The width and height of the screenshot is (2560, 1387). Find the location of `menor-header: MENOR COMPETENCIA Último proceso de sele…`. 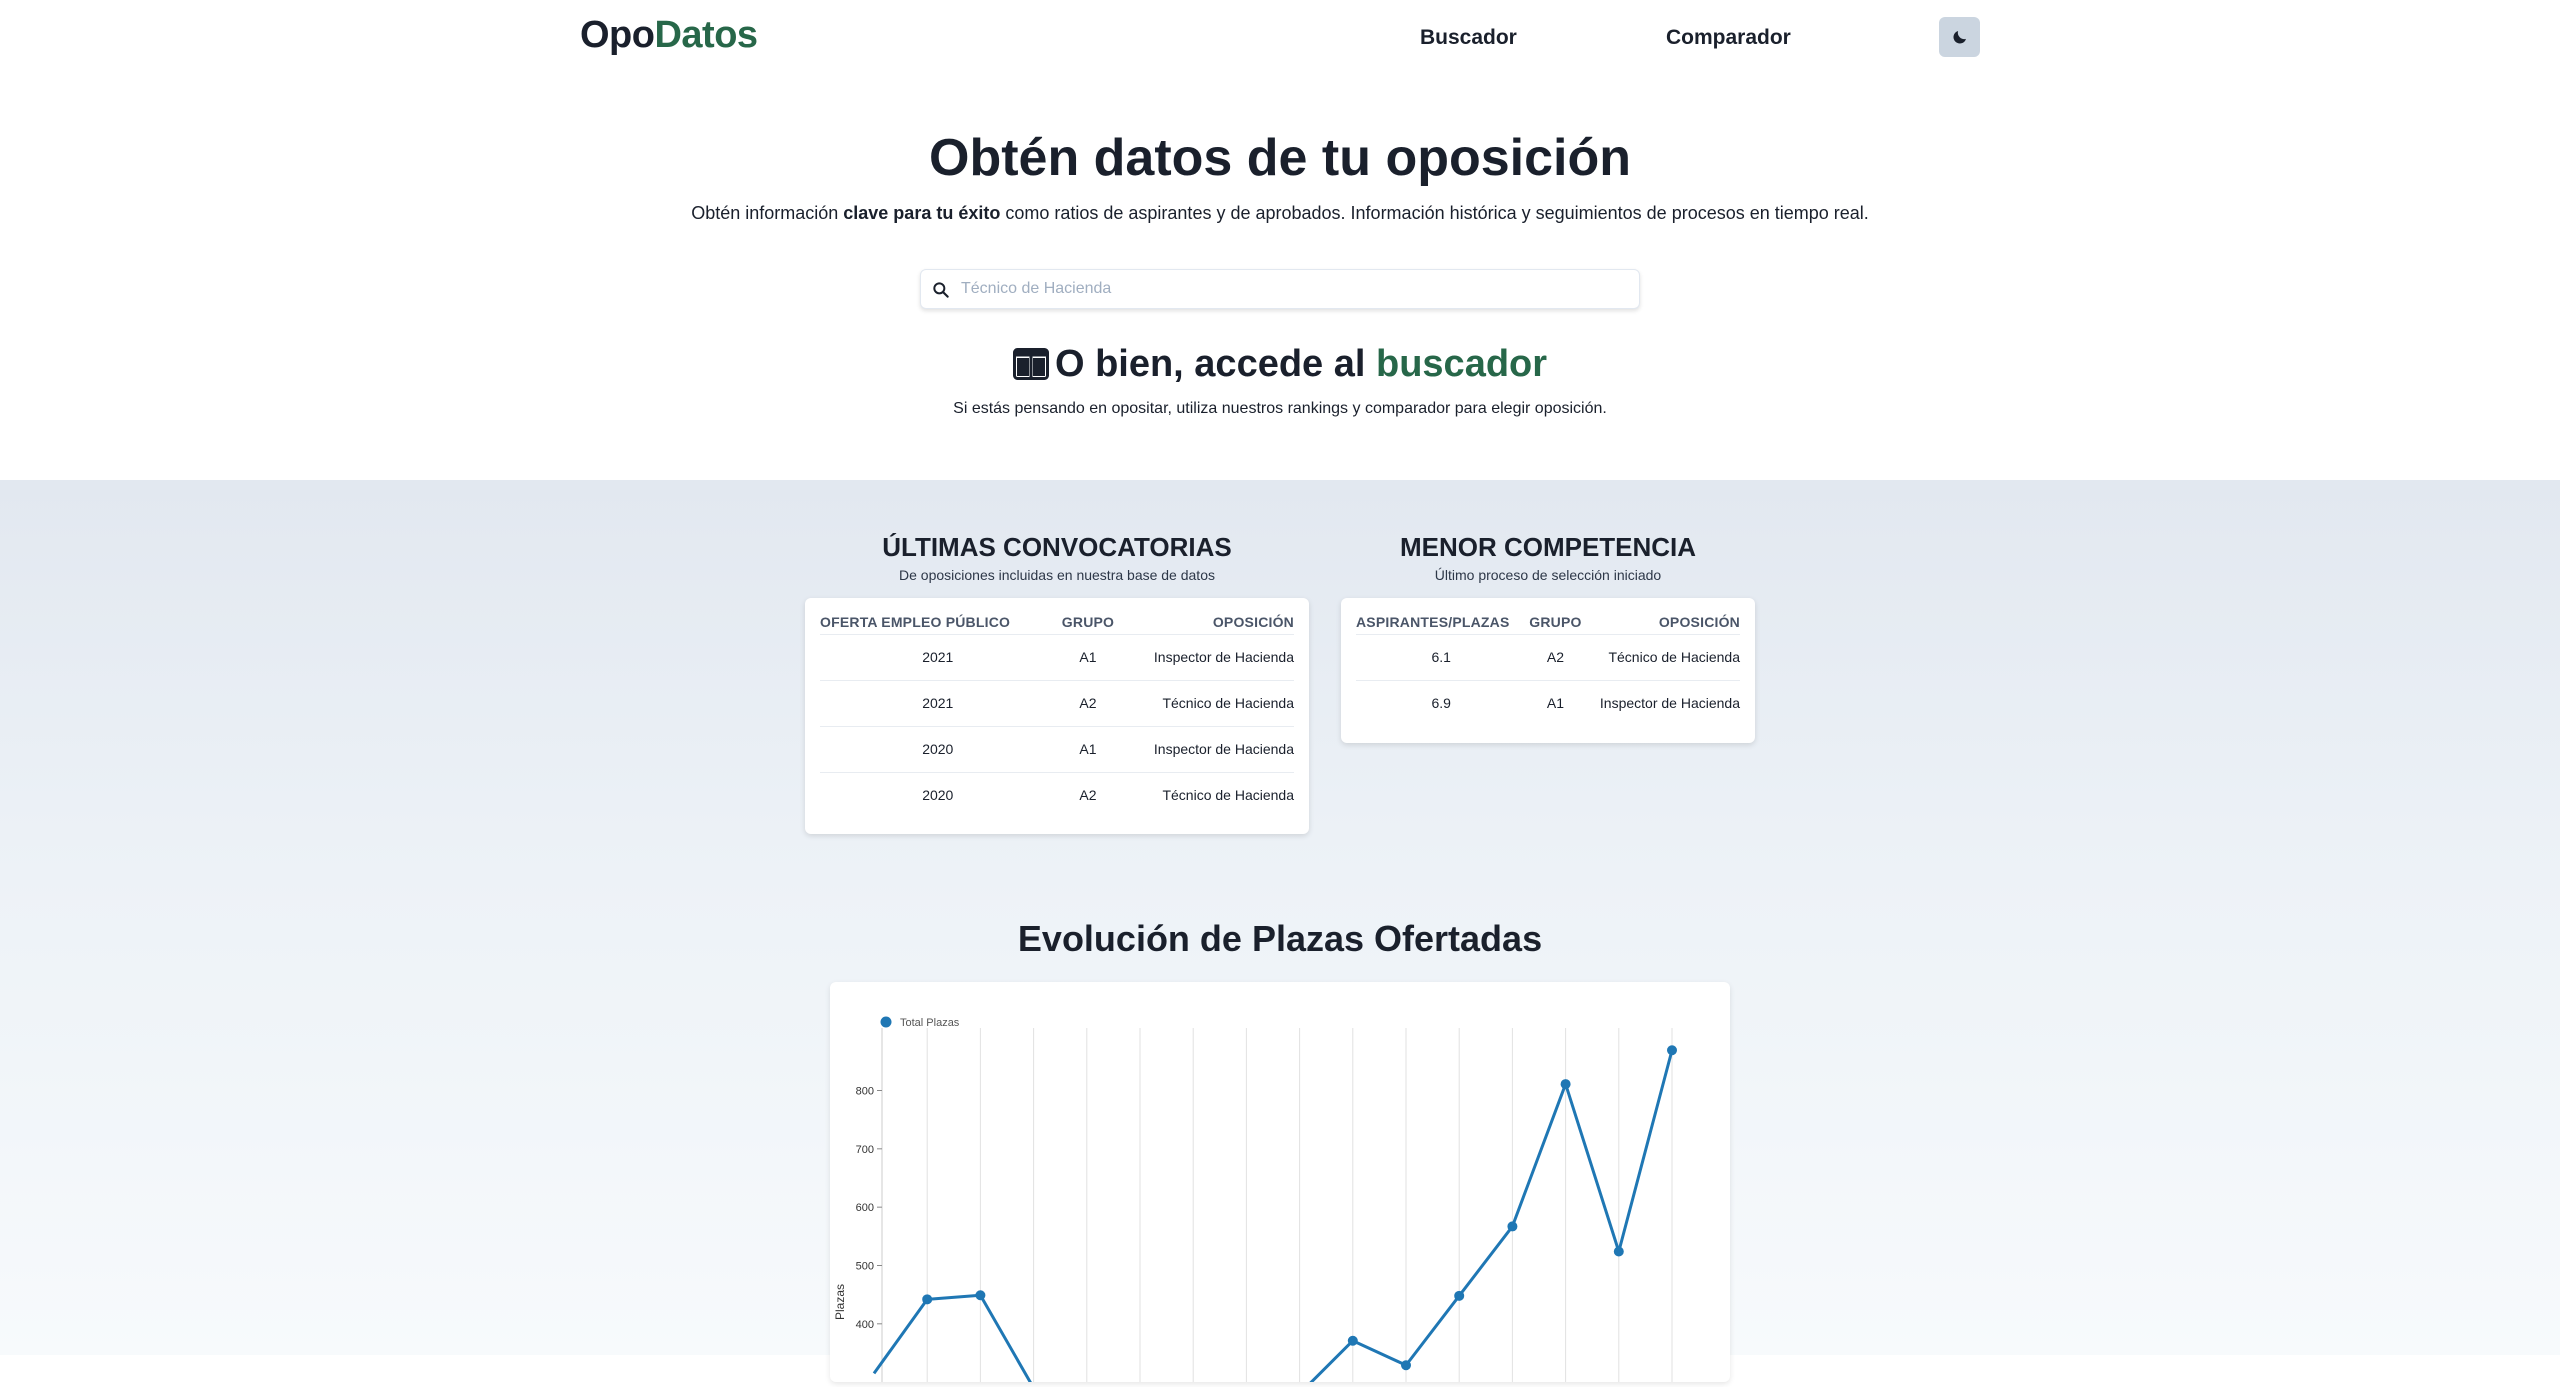

menor-header: MENOR COMPETENCIA Último proceso de sele… is located at coordinates (1548, 557).